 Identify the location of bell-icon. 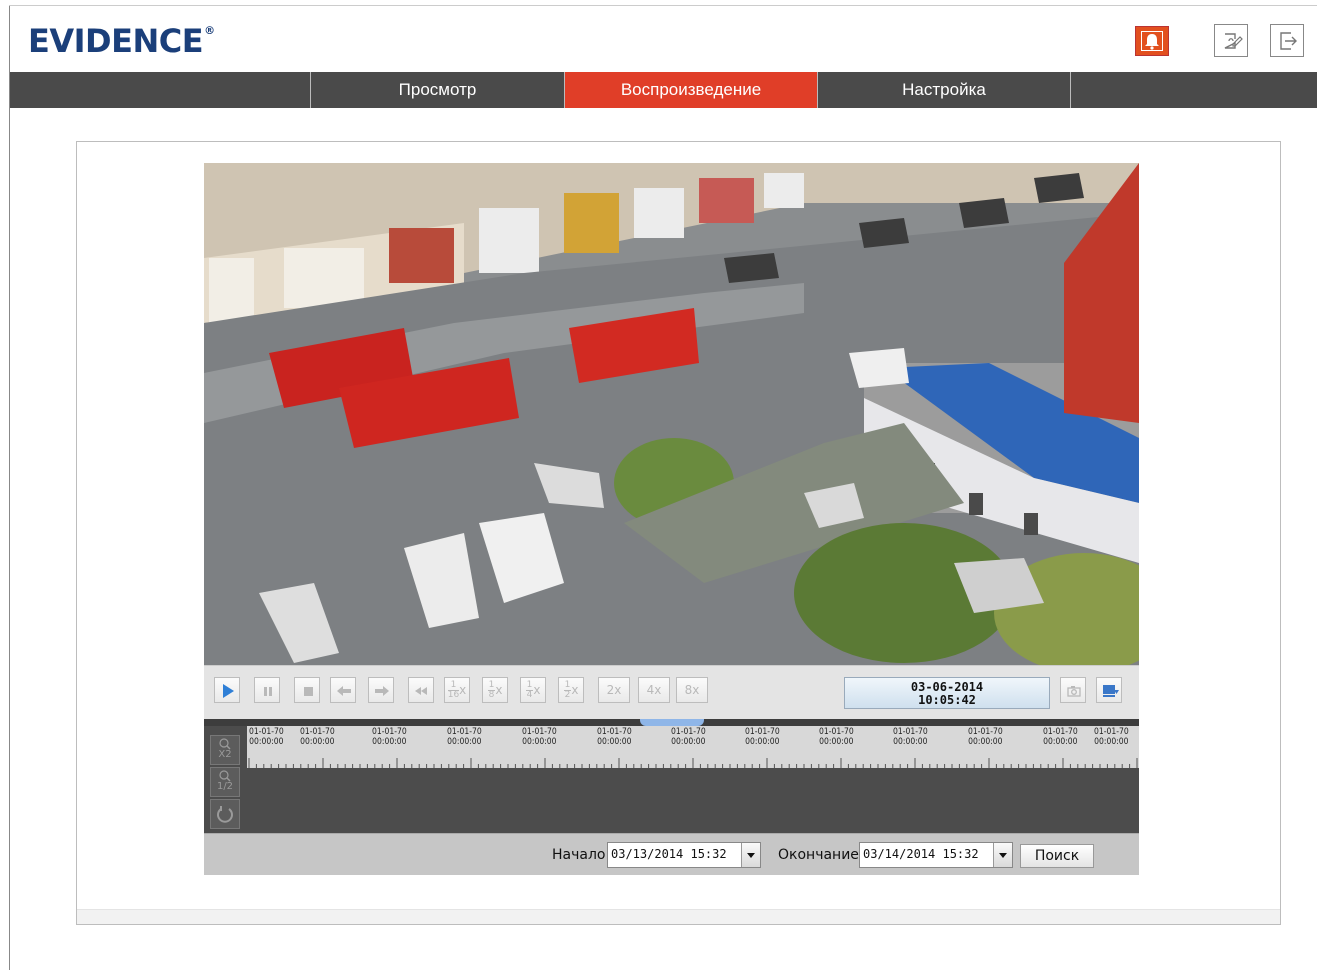
(1152, 42).